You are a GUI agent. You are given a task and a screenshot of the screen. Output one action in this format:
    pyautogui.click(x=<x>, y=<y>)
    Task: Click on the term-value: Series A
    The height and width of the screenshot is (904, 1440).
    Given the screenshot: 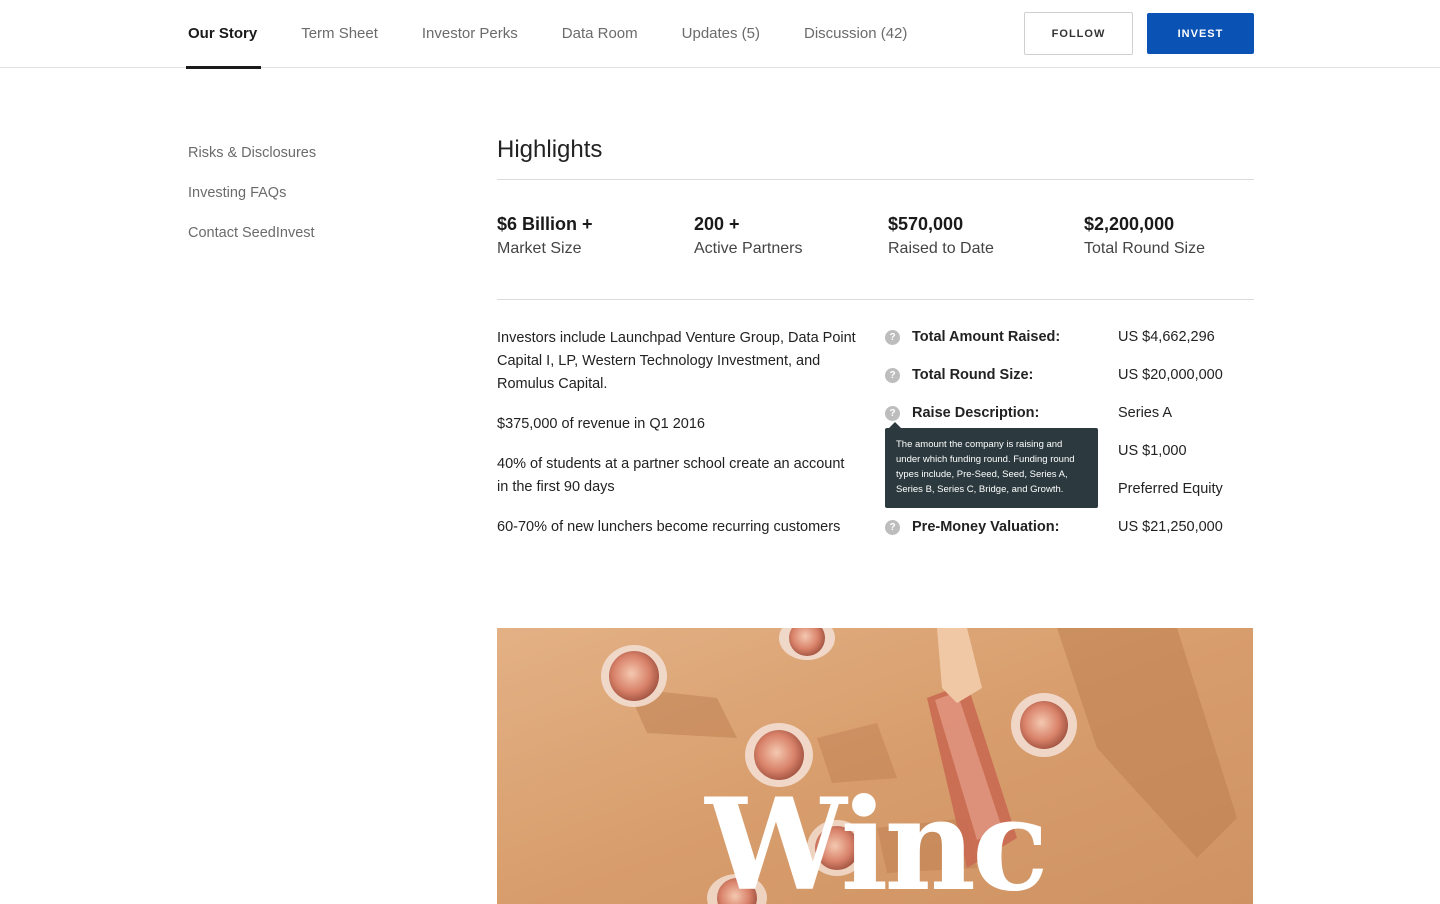 What is the action you would take?
    pyautogui.click(x=1145, y=413)
    